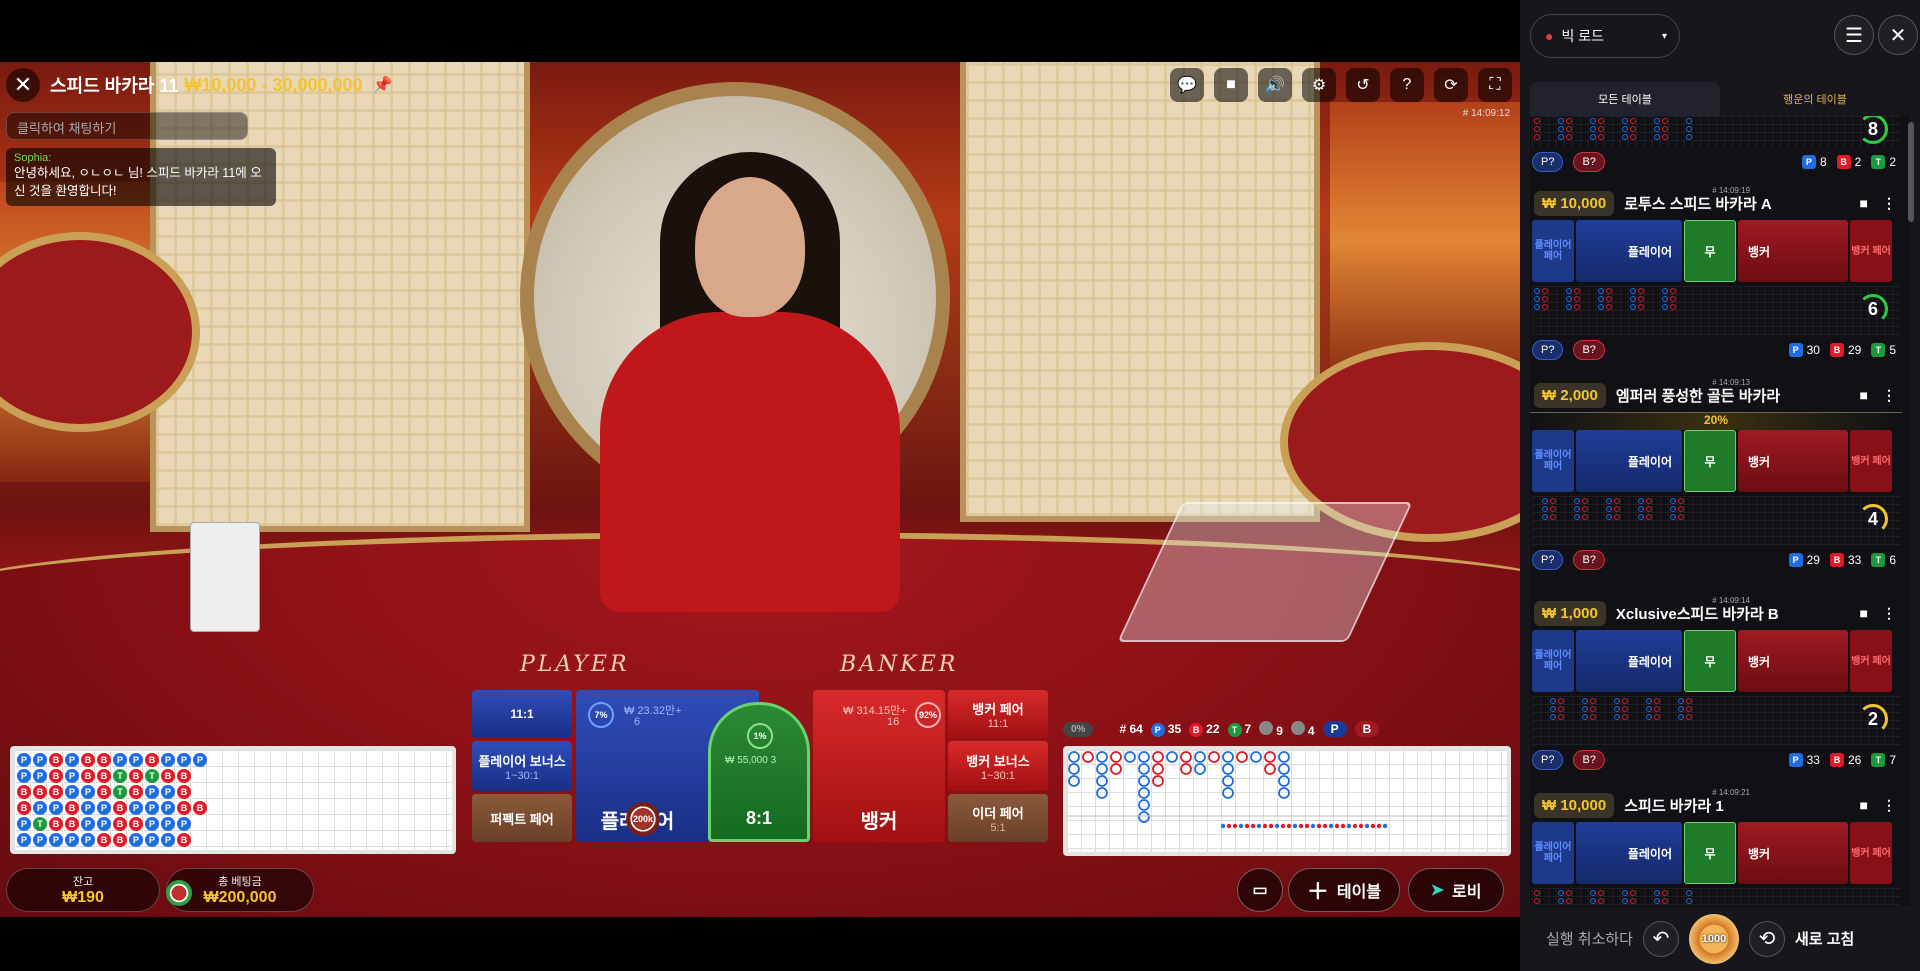  I want to click on derived-road-mark, so click(1265, 826).